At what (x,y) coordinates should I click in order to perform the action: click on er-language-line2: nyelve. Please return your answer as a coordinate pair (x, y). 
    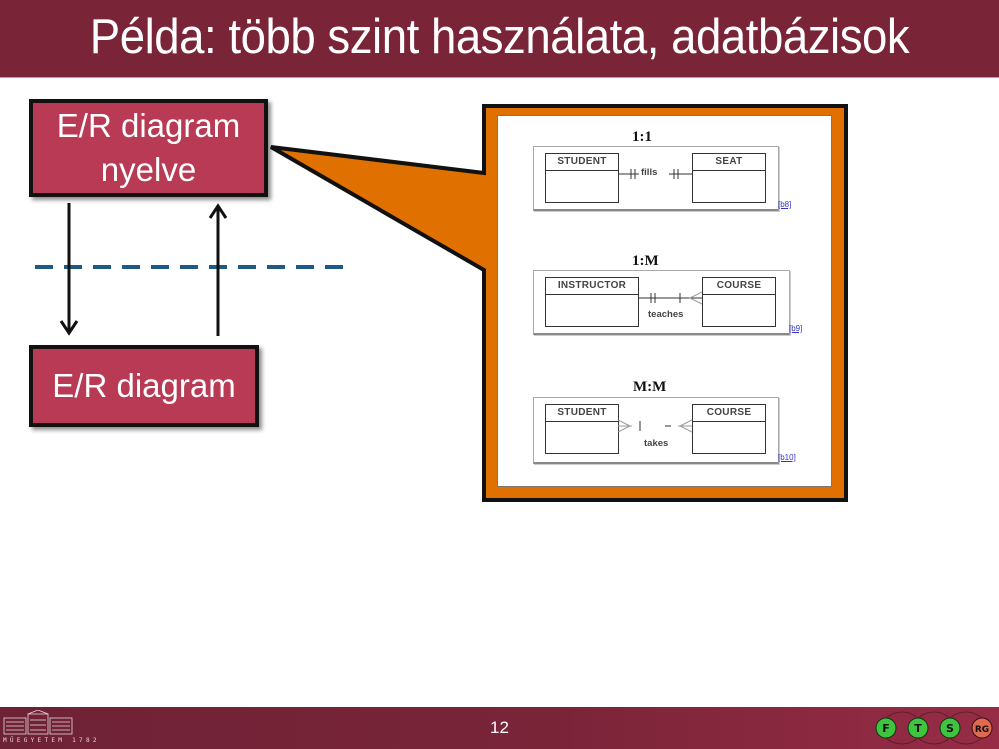
    Looking at the image, I should click on (148, 169).